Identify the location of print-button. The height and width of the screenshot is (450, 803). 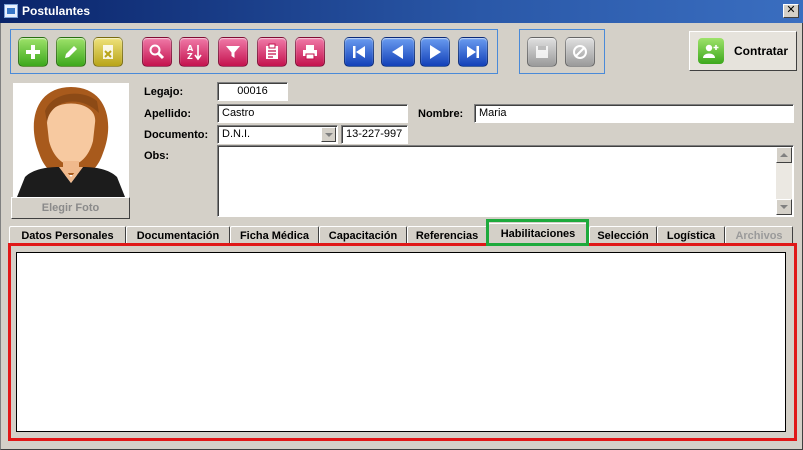
(310, 52).